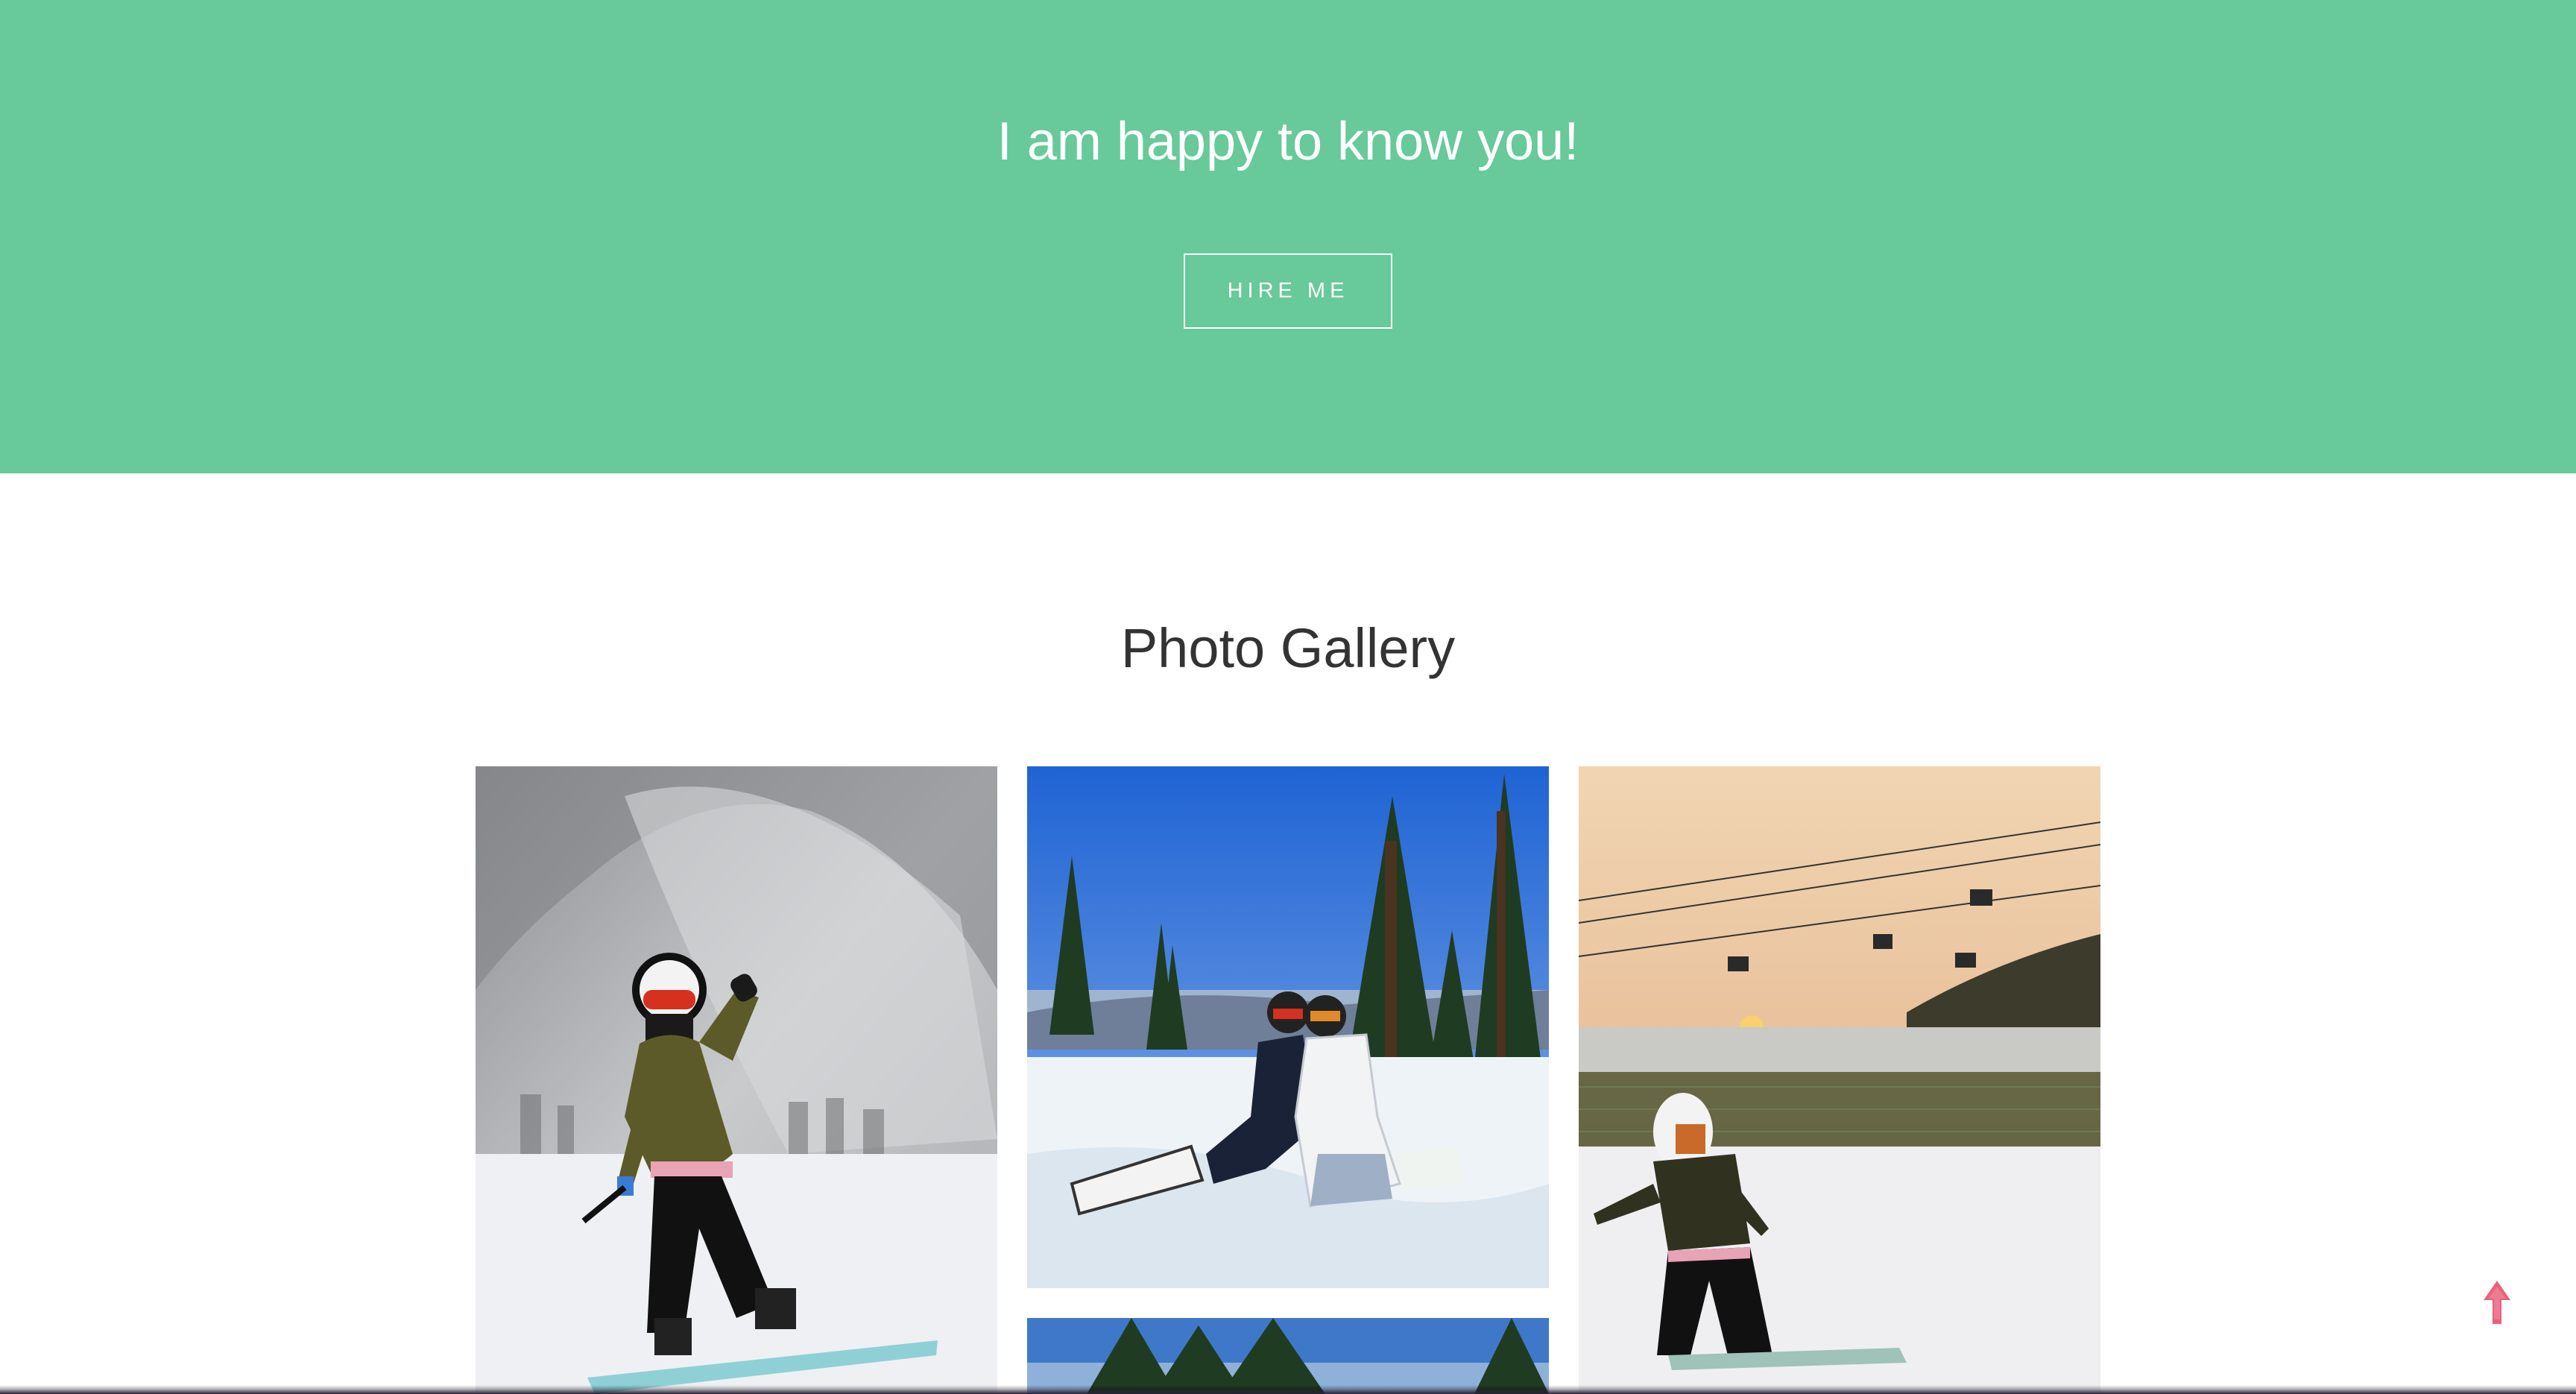 Image resolution: width=2576 pixels, height=1394 pixels. I want to click on hero-title: I am happy to know you!, so click(1288, 142).